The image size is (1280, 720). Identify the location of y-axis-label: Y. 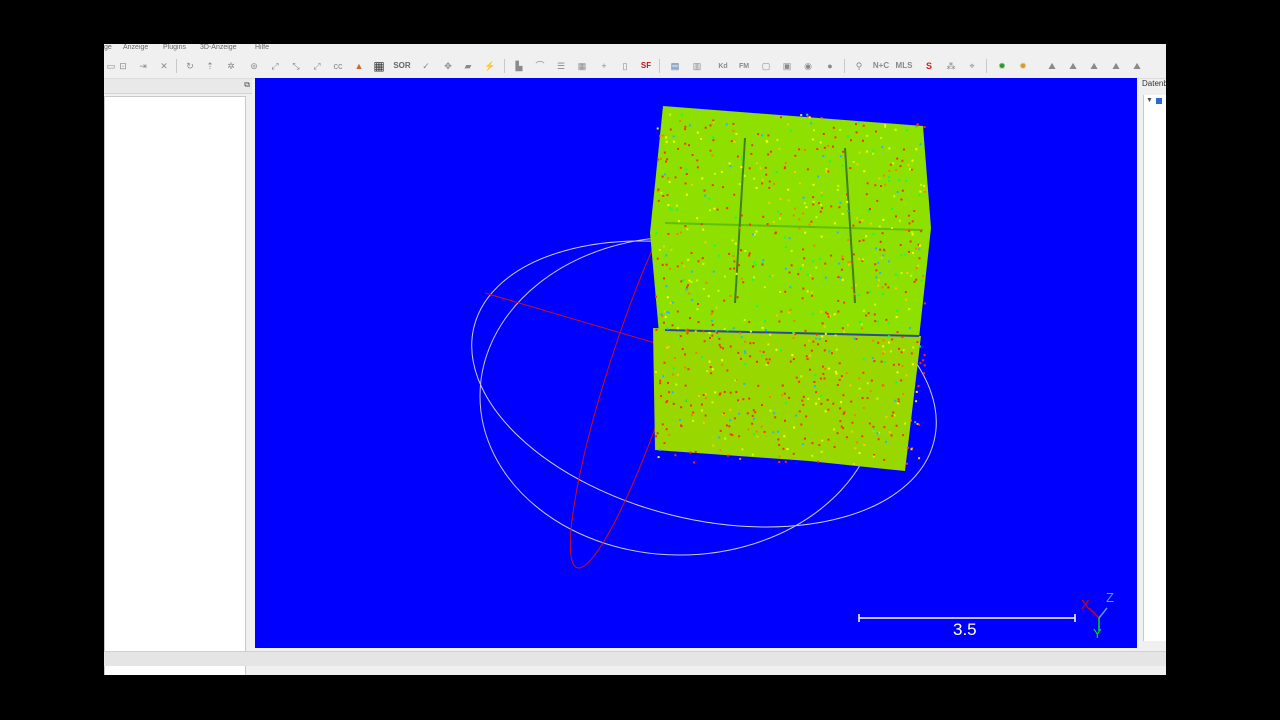
(1097, 633).